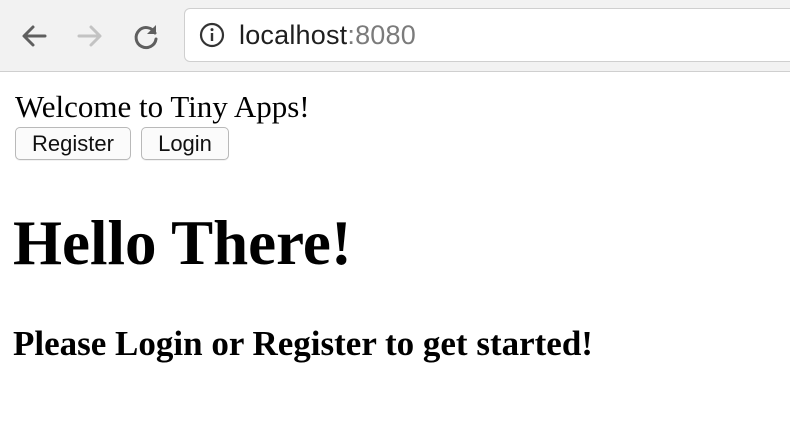  I want to click on back-arrow-icon, so click(34, 36).